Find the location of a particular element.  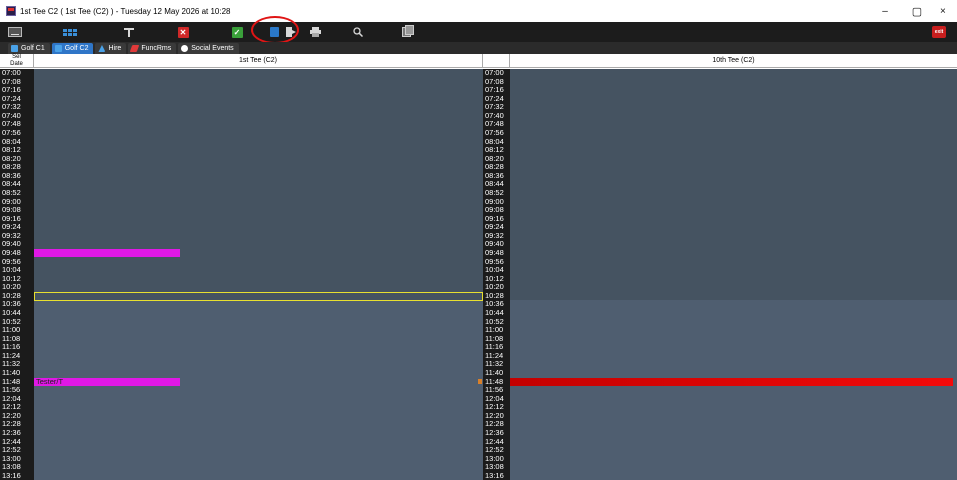

date-select-header: Sel Date is located at coordinates (17, 61).